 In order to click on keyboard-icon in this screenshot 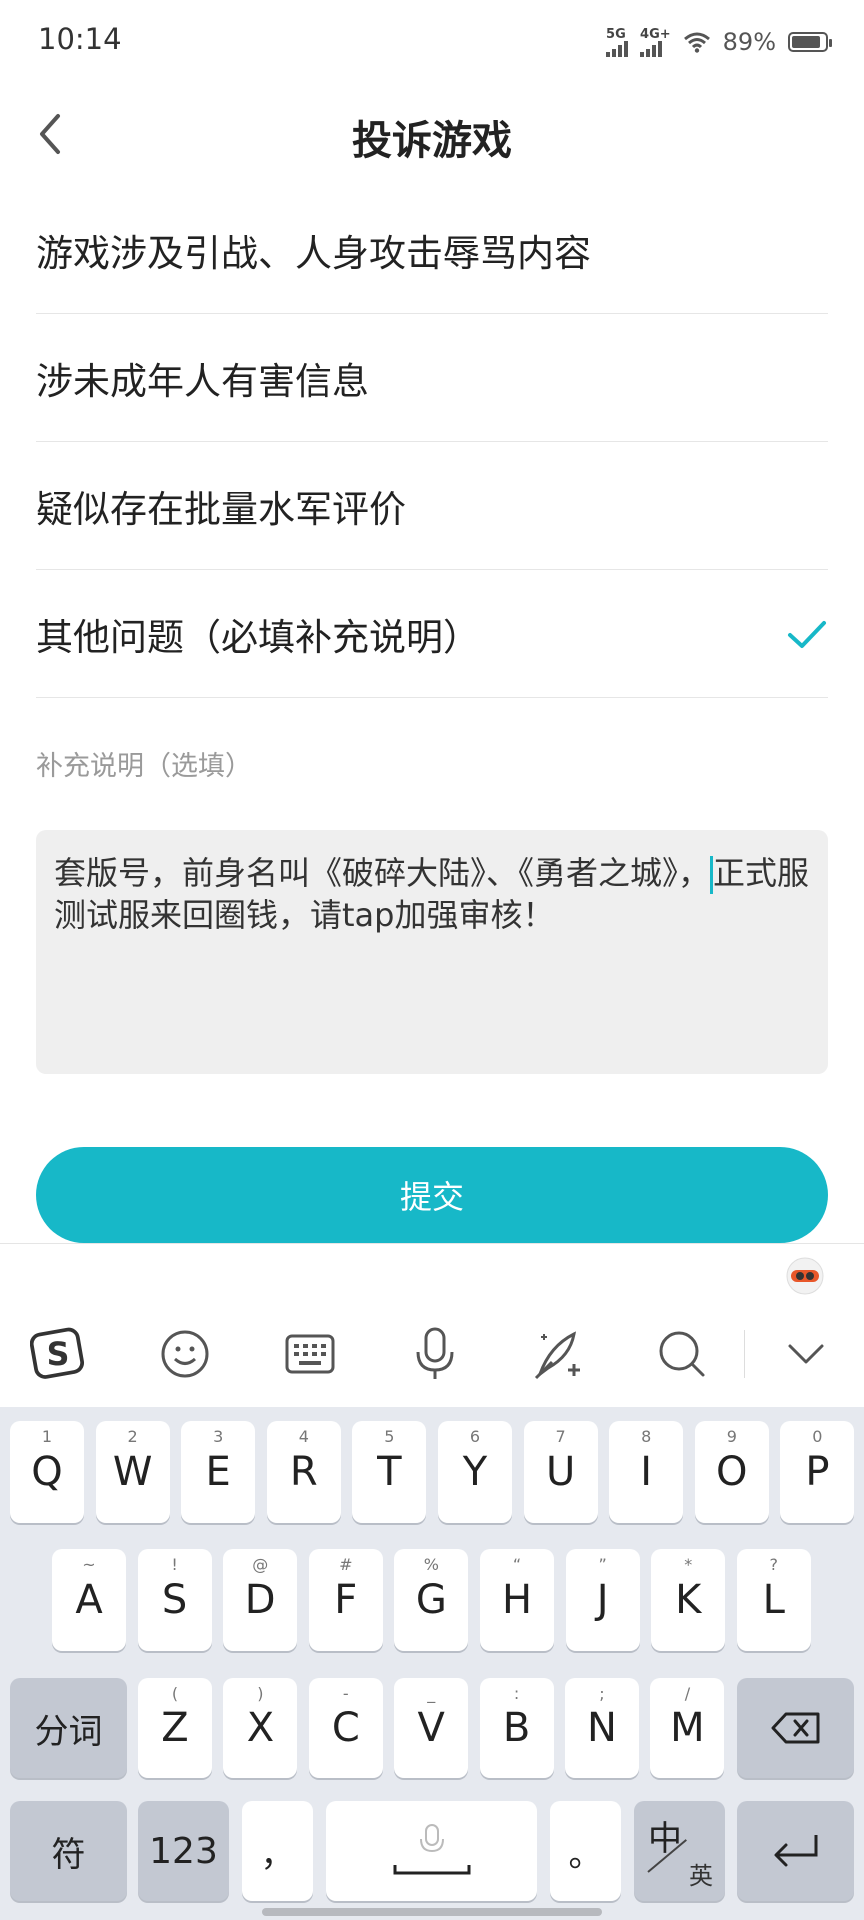, I will do `click(310, 1354)`.